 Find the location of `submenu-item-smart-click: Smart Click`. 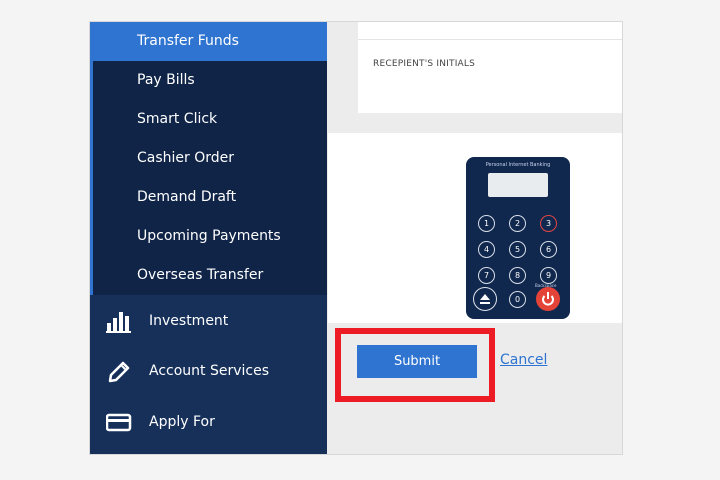

submenu-item-smart-click: Smart Click is located at coordinates (208, 119).